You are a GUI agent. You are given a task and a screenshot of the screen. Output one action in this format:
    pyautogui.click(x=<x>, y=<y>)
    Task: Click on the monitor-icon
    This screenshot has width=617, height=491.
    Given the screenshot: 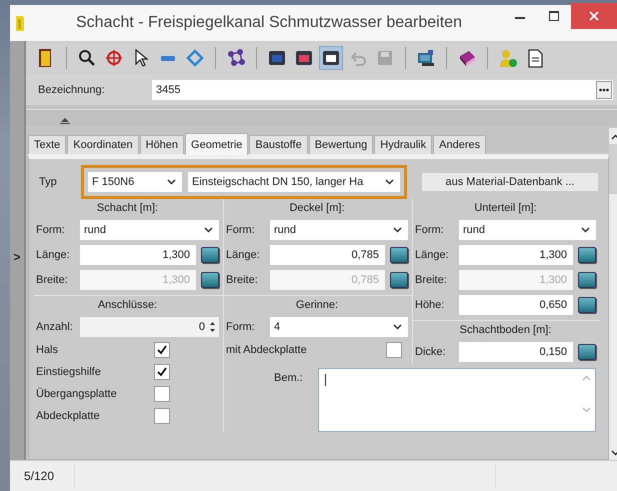 What is the action you would take?
    pyautogui.click(x=426, y=58)
    